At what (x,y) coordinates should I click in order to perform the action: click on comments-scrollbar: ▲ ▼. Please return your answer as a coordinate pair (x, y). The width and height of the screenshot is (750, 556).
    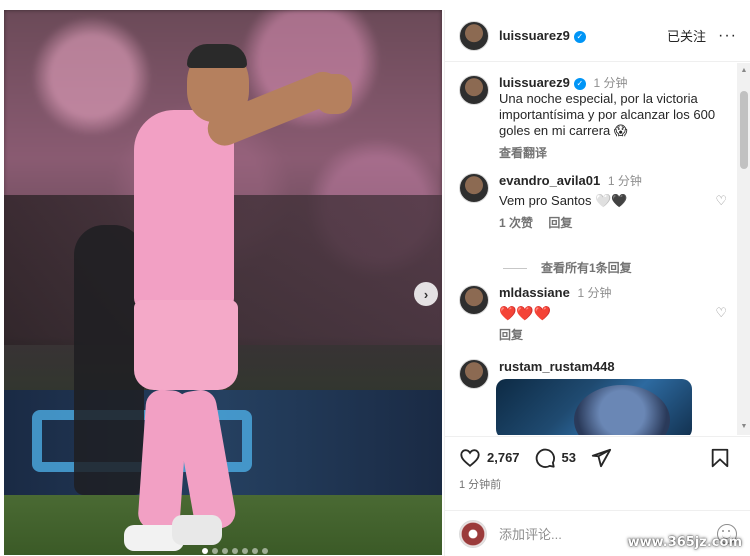
    Looking at the image, I should click on (743, 249).